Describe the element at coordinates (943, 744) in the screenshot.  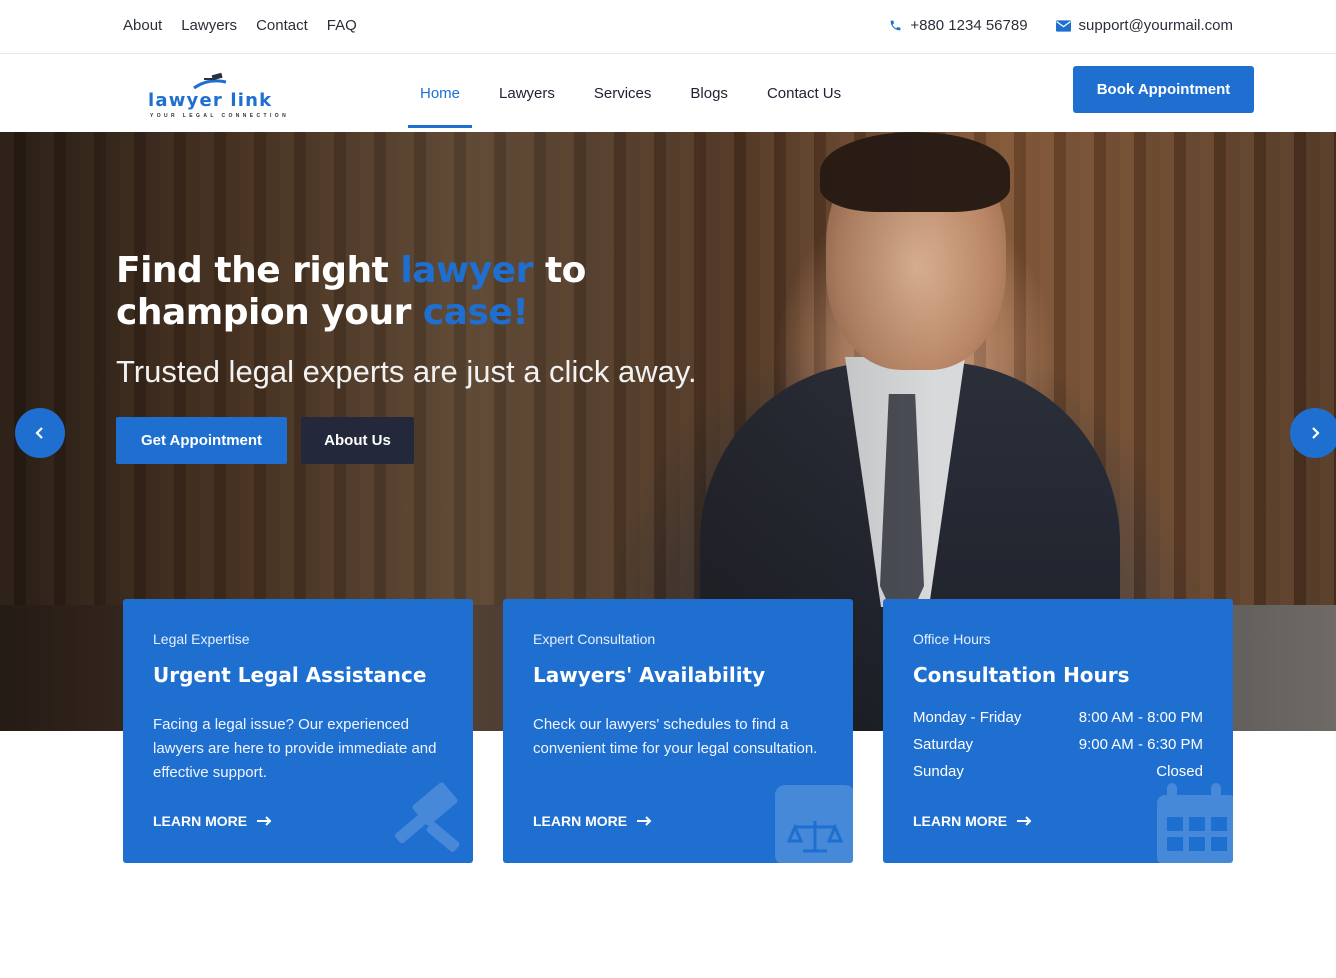
I see `hours-day: Saturday` at that location.